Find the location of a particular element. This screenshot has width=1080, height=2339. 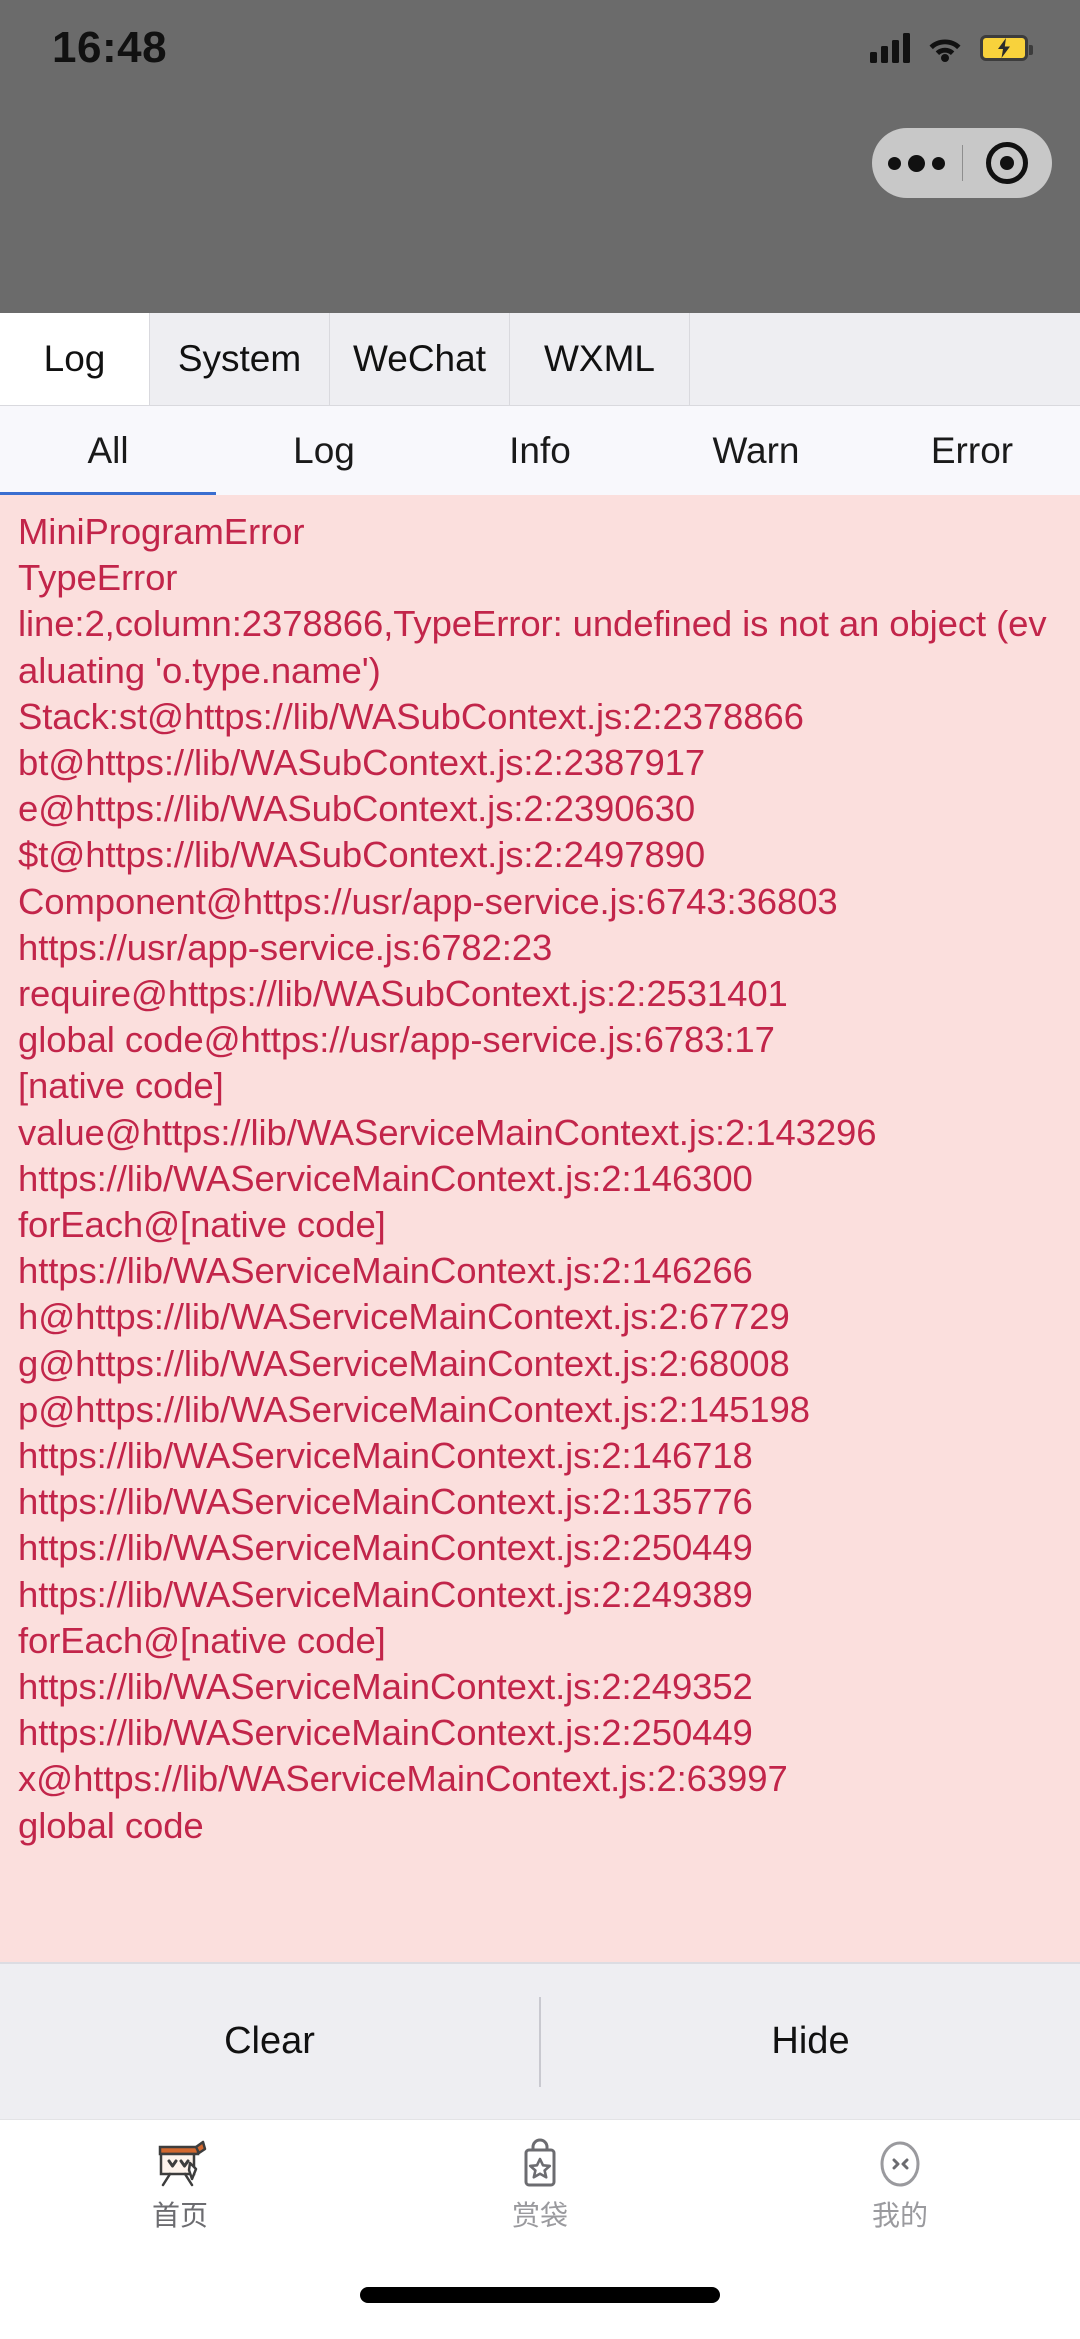

battery-charging-icon is located at coordinates (1006, 47).